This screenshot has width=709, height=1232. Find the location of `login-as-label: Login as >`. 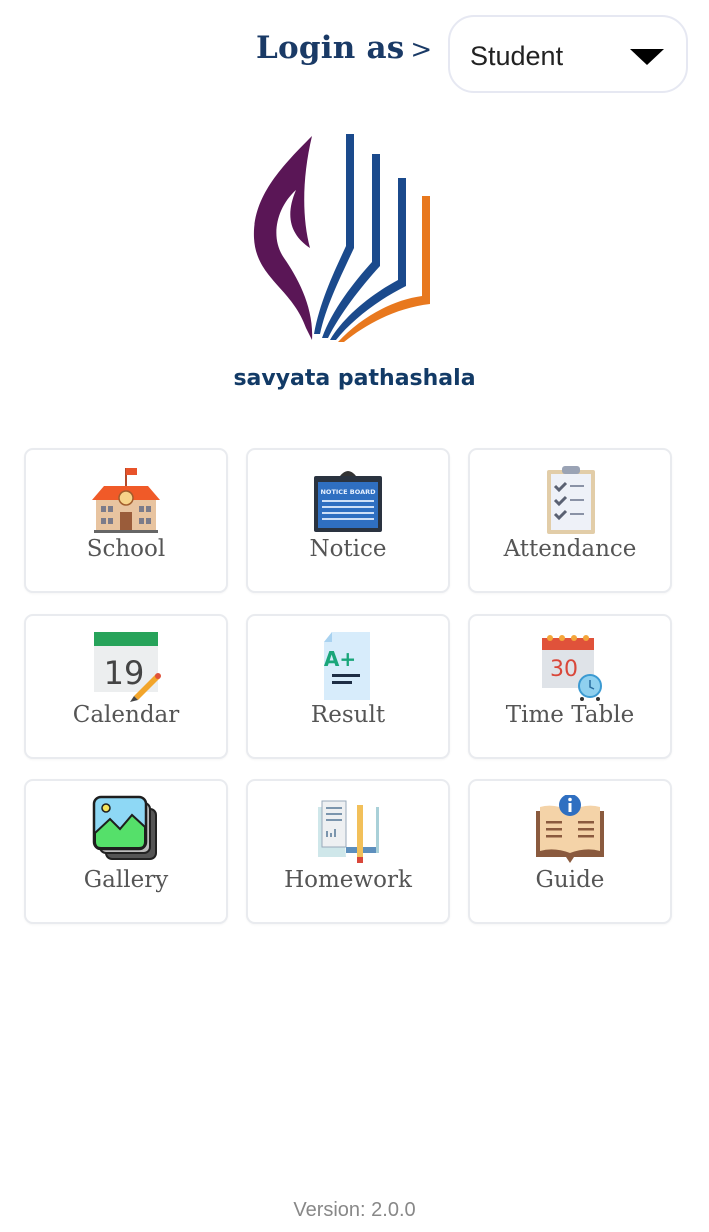

login-as-label: Login as > is located at coordinates (344, 48).